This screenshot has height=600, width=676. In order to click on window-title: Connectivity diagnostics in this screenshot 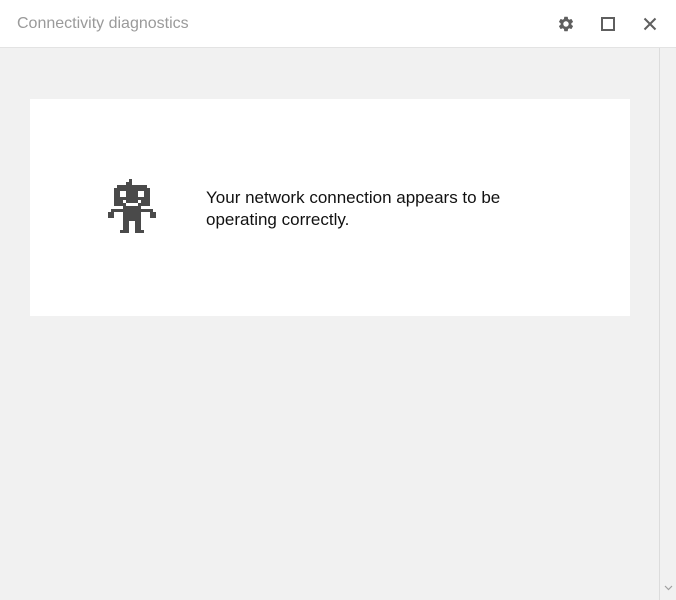, I will do `click(103, 23)`.